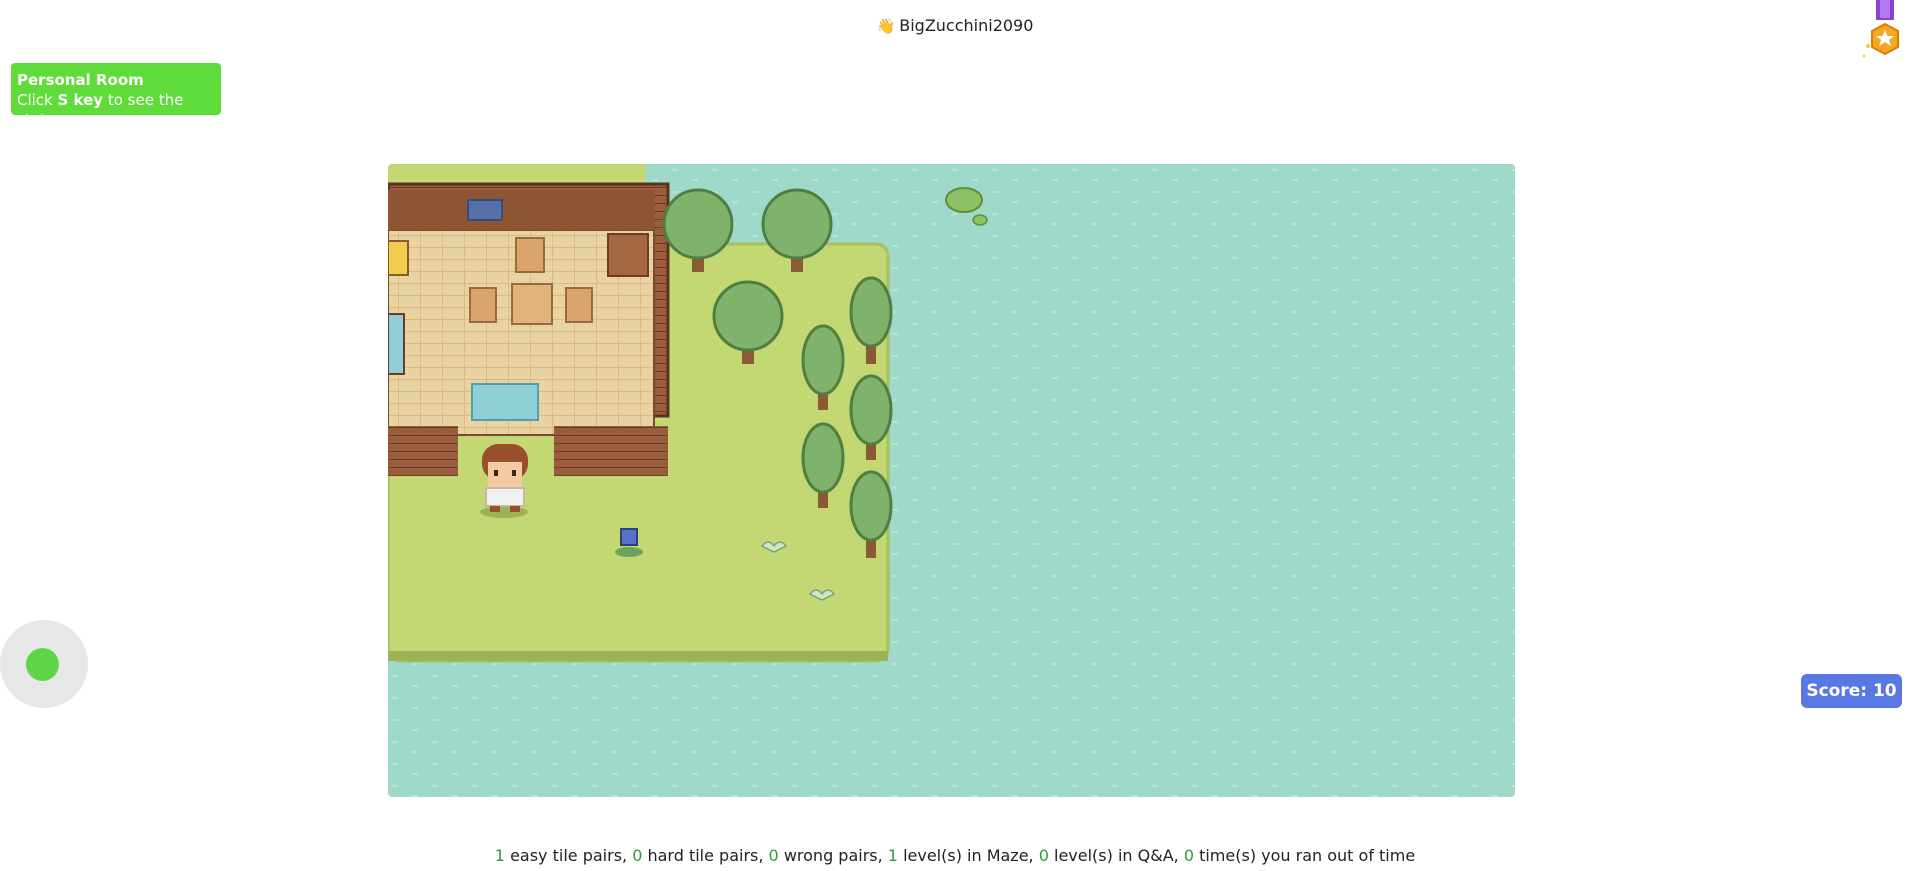 The height and width of the screenshot is (871, 1910). What do you see at coordinates (1188, 855) in the screenshot?
I see `timeouts-count: 0` at bounding box center [1188, 855].